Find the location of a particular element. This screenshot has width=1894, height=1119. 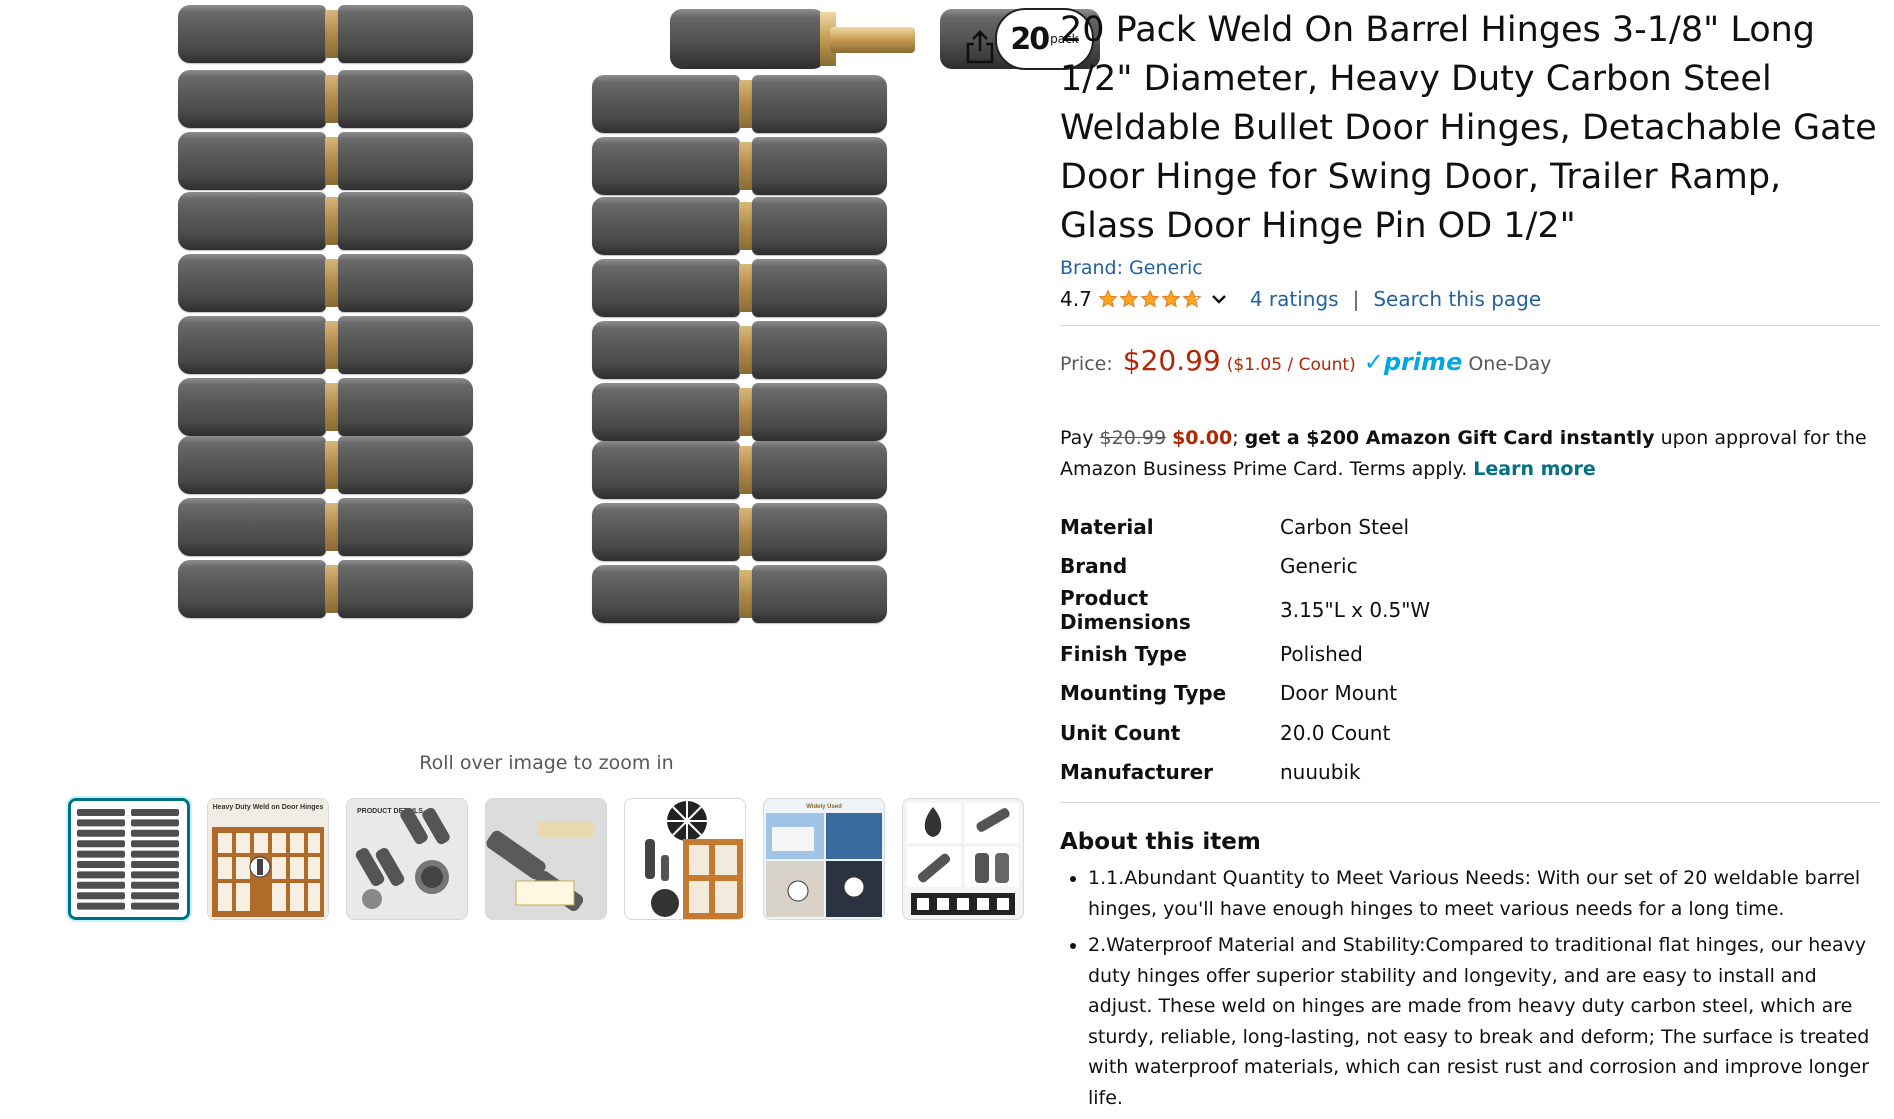

spec-row: Manufacturer nuuubik is located at coordinates (1245, 773).